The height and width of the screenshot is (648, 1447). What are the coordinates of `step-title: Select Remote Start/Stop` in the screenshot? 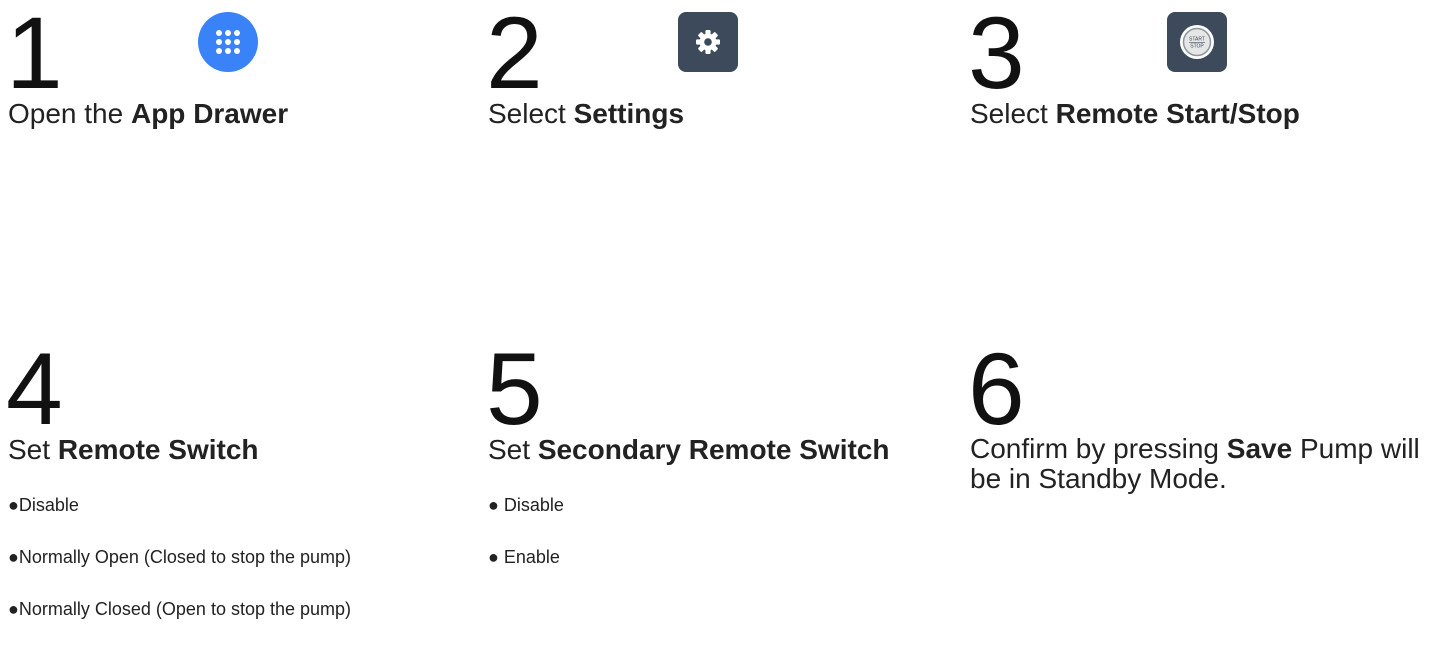 It's located at (1135, 114).